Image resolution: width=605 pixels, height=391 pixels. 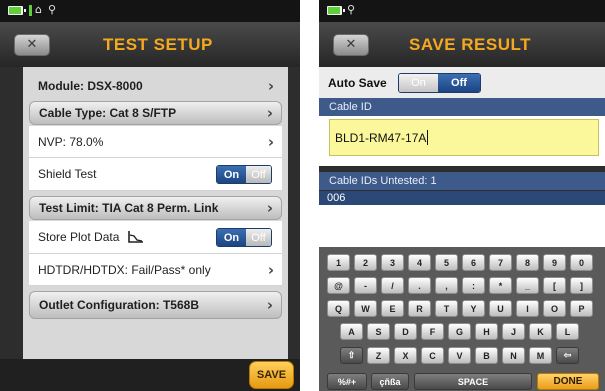 What do you see at coordinates (527, 285) in the screenshot?
I see `key-row2-7: _` at bounding box center [527, 285].